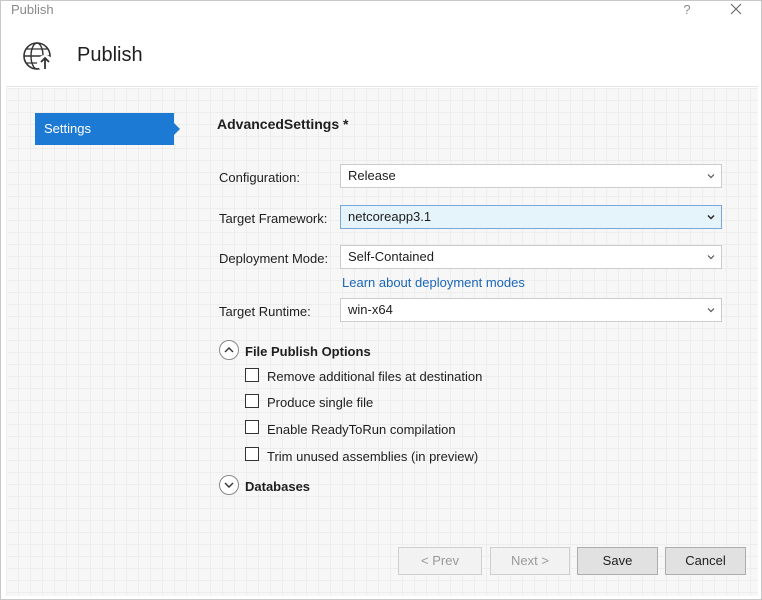 The image size is (762, 600). I want to click on help-button: ?, so click(687, 10).